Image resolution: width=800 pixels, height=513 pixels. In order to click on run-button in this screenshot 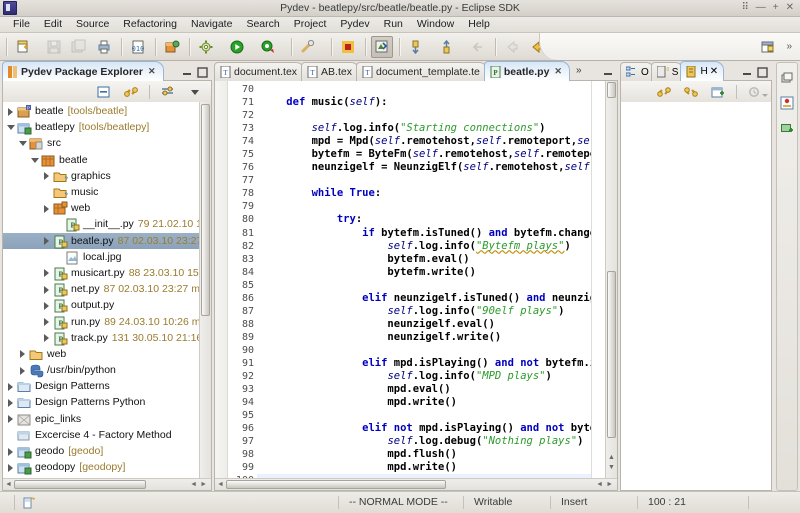, I will do `click(237, 47)`.